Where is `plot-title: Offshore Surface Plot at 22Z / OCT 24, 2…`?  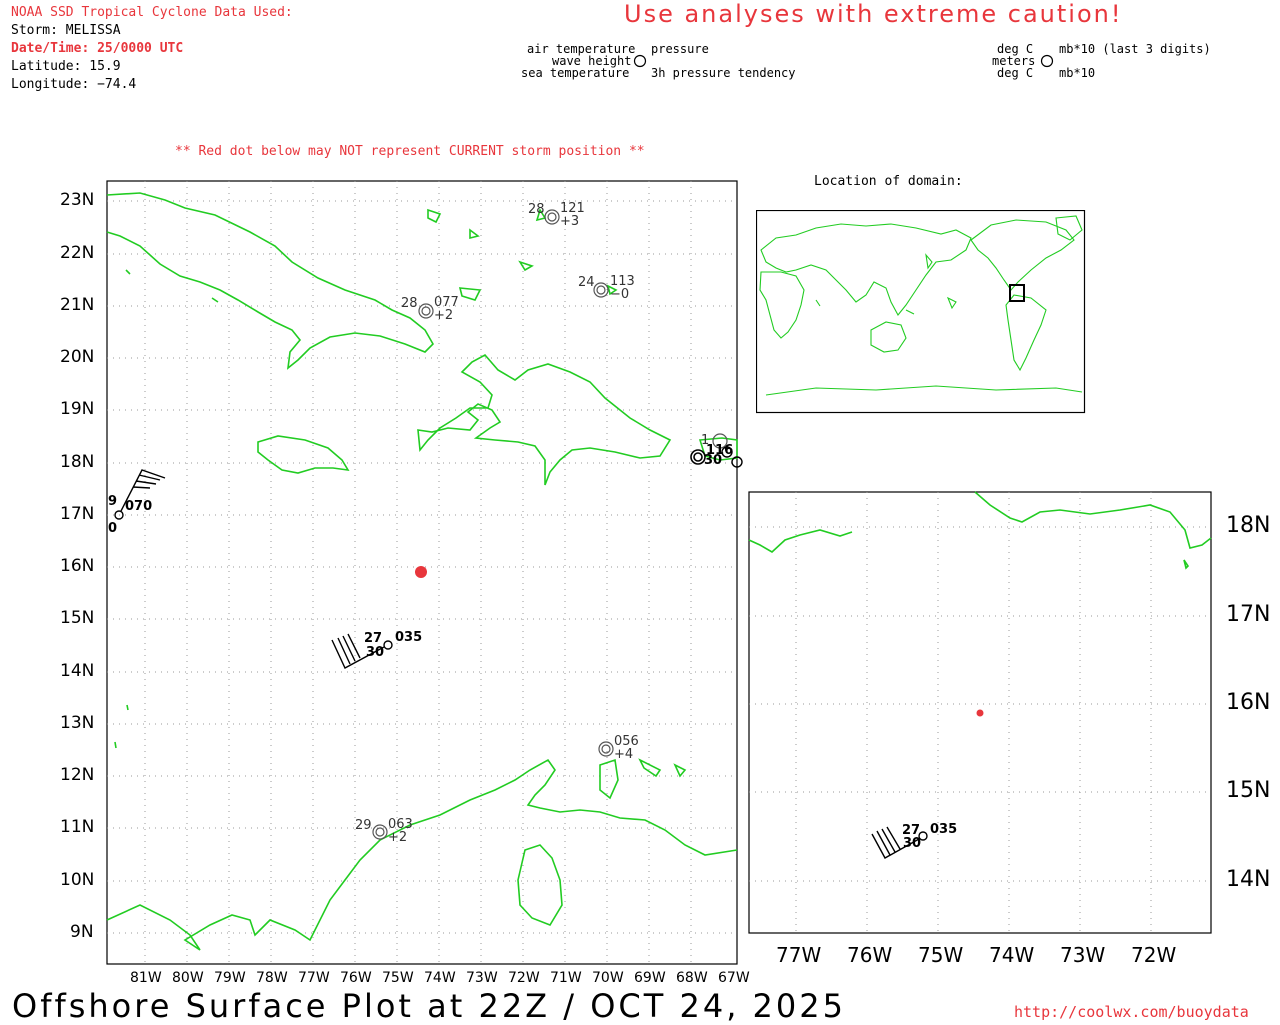 plot-title: Offshore Surface Plot at 22Z / OCT 24, 2… is located at coordinates (429, 1006).